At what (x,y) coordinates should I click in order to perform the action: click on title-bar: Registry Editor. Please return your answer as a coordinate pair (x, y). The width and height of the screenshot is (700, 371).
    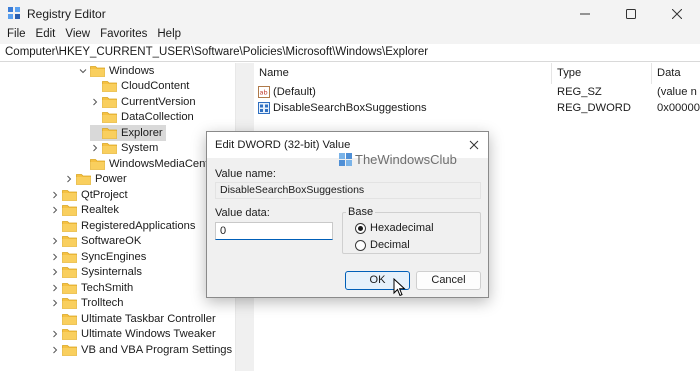
    Looking at the image, I should click on (350, 13).